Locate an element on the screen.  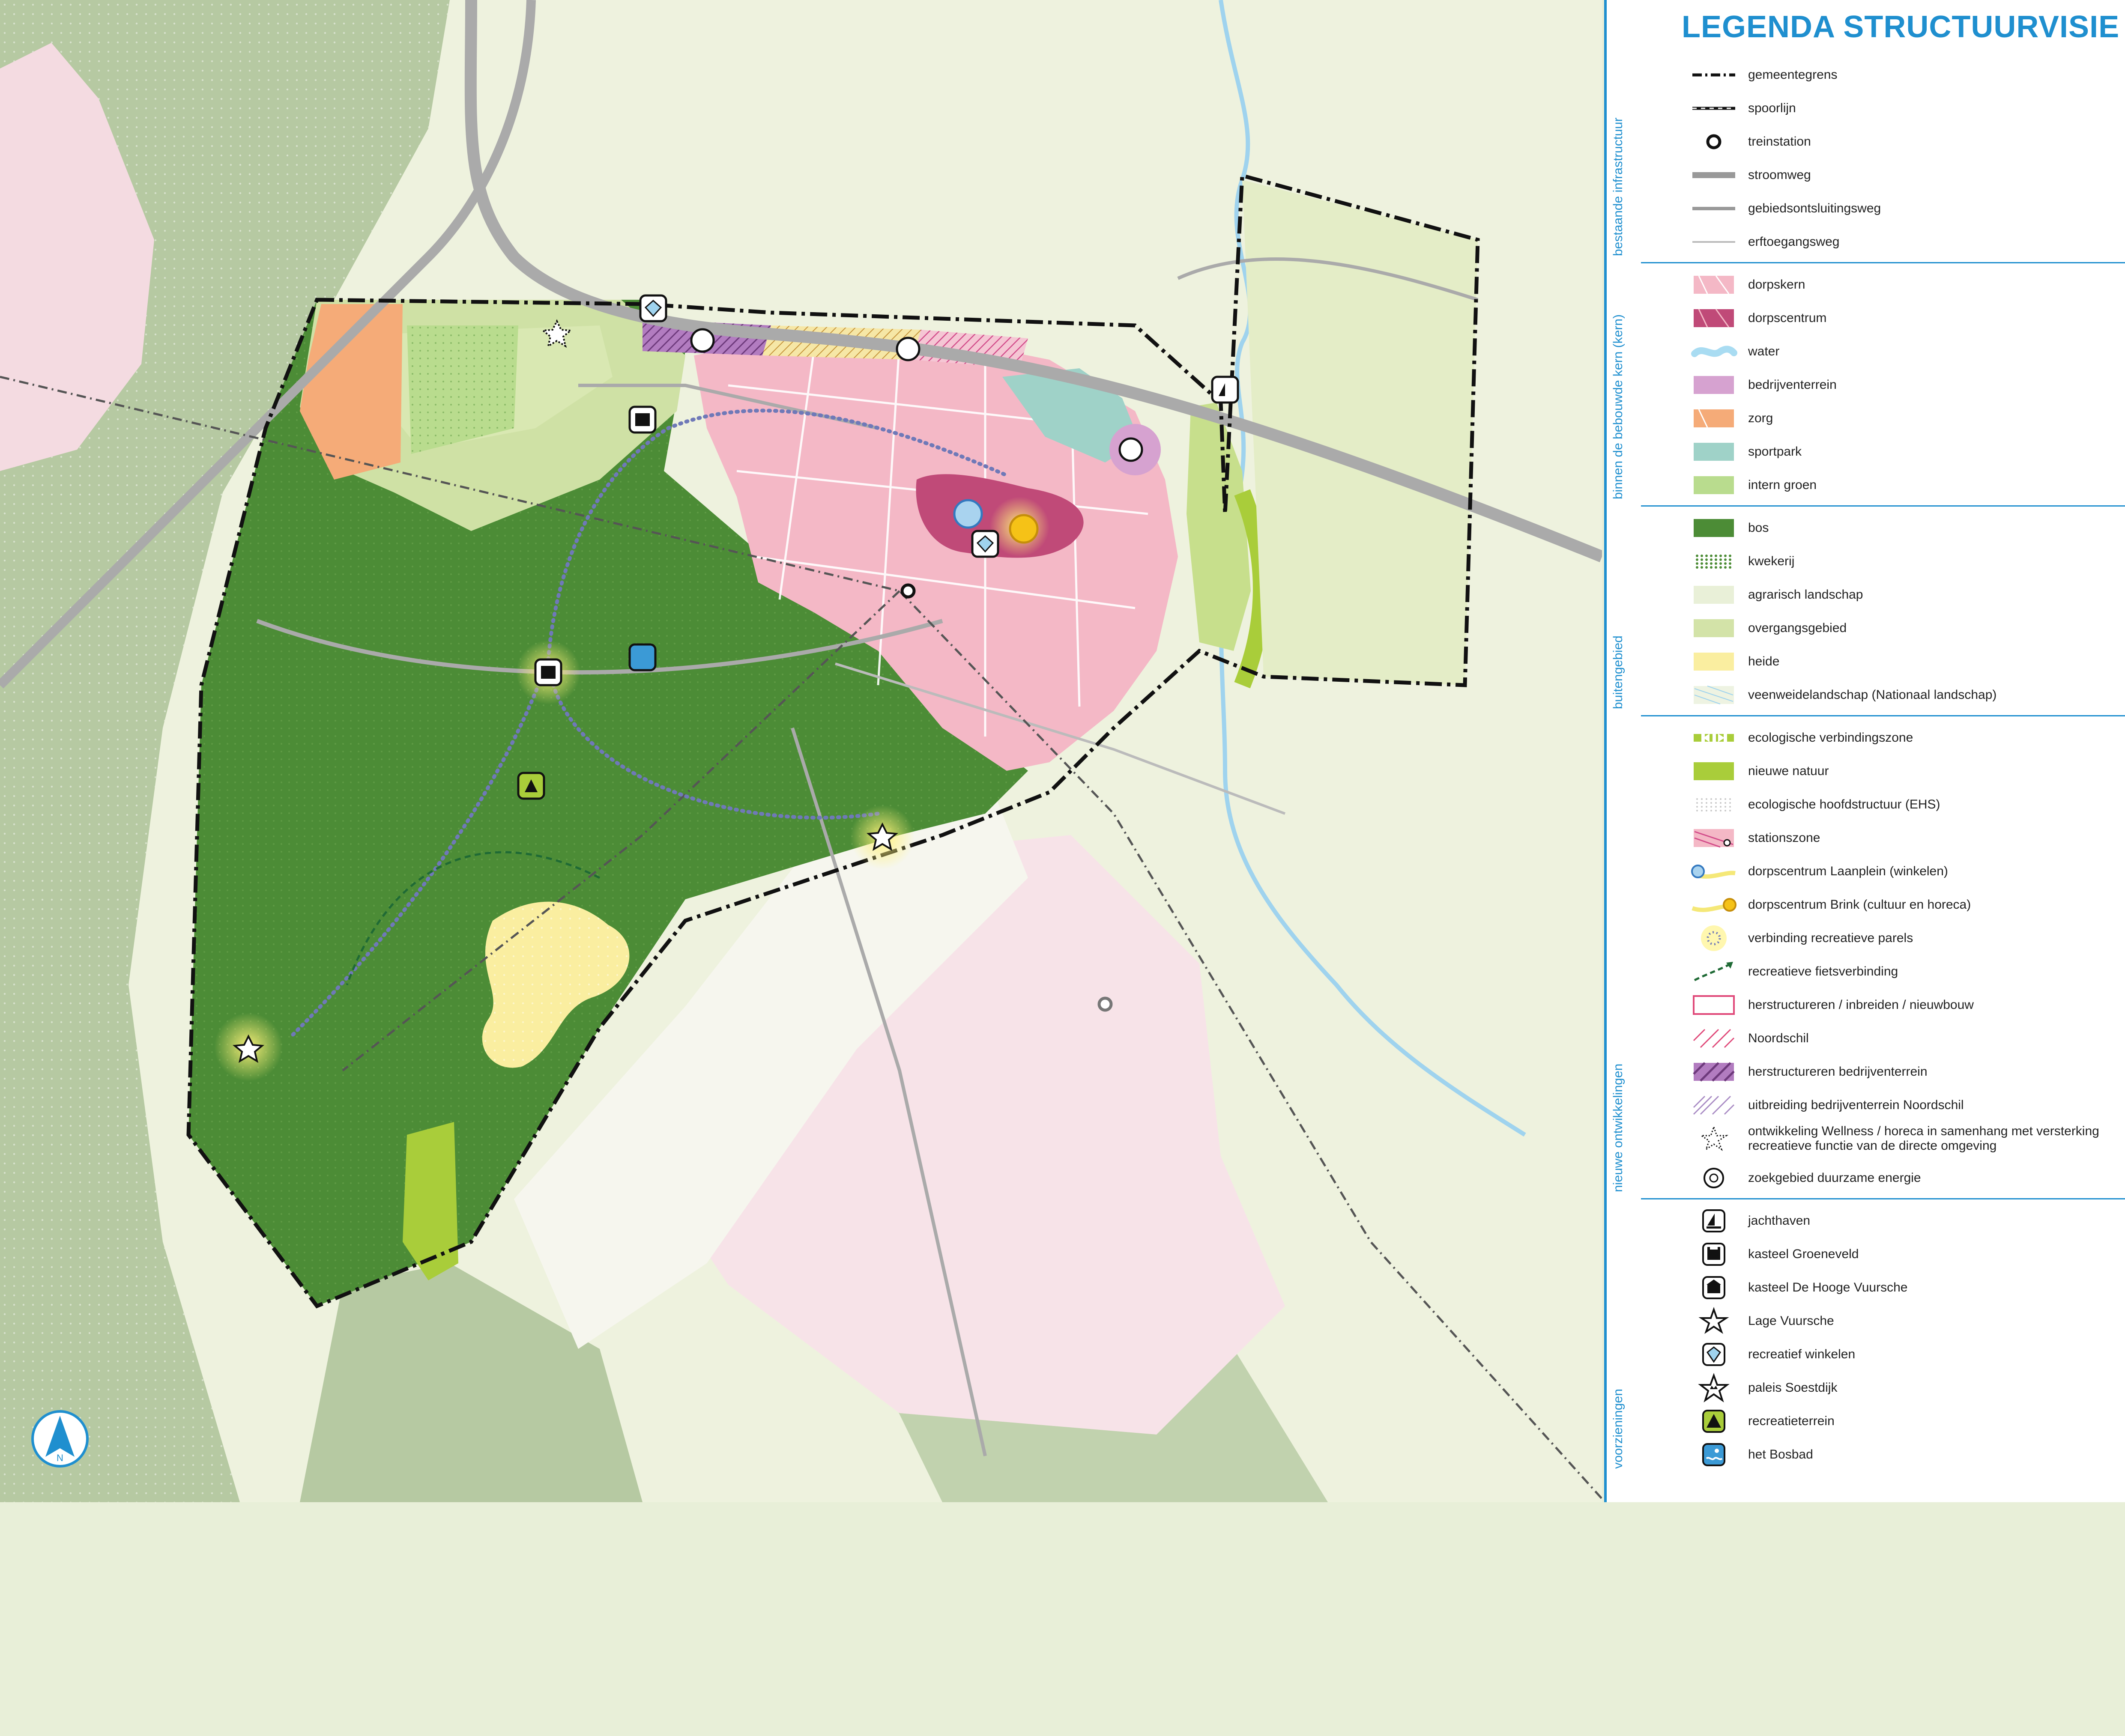
legend-item: dorpscentrum Brink (cultuur en horeca) is located at coordinates (1866, 905).